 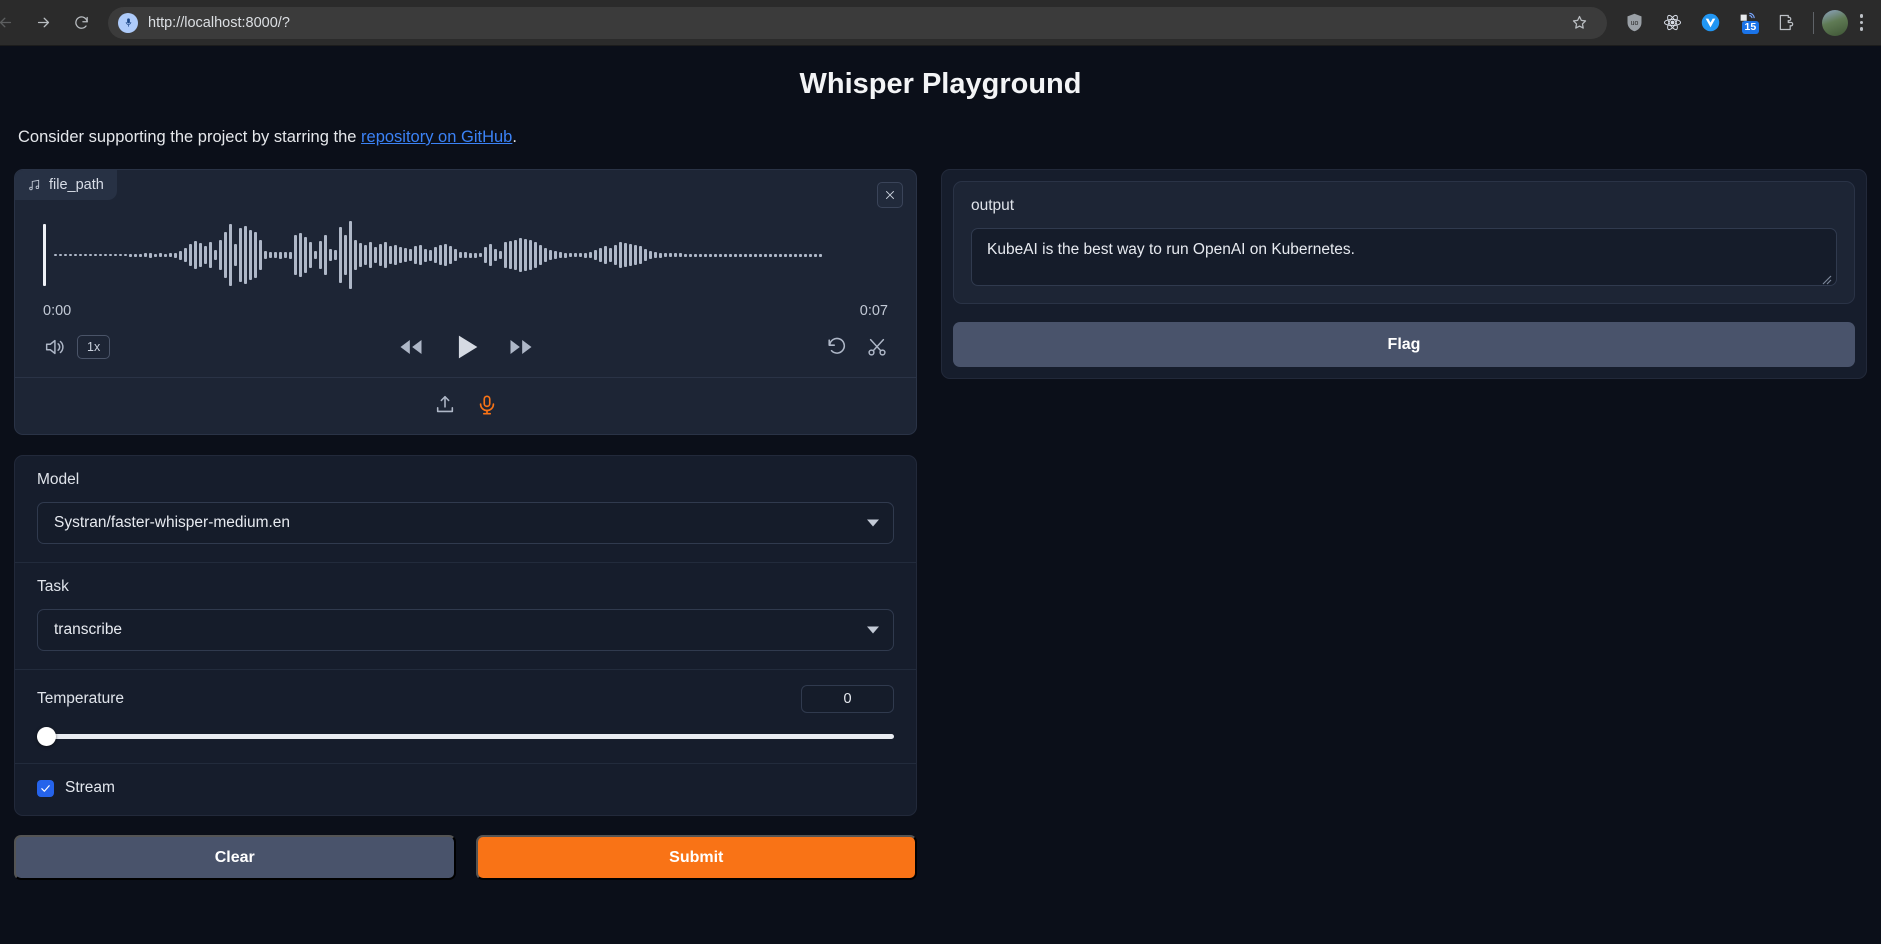 I want to click on checkmark-icon, so click(x=45, y=788).